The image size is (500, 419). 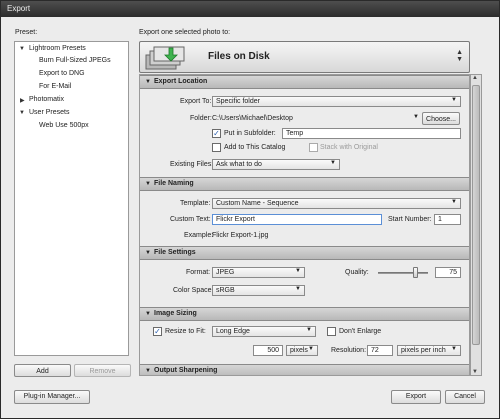 I want to click on resolution-unit-value: pixels per inch, so click(x=423, y=350).